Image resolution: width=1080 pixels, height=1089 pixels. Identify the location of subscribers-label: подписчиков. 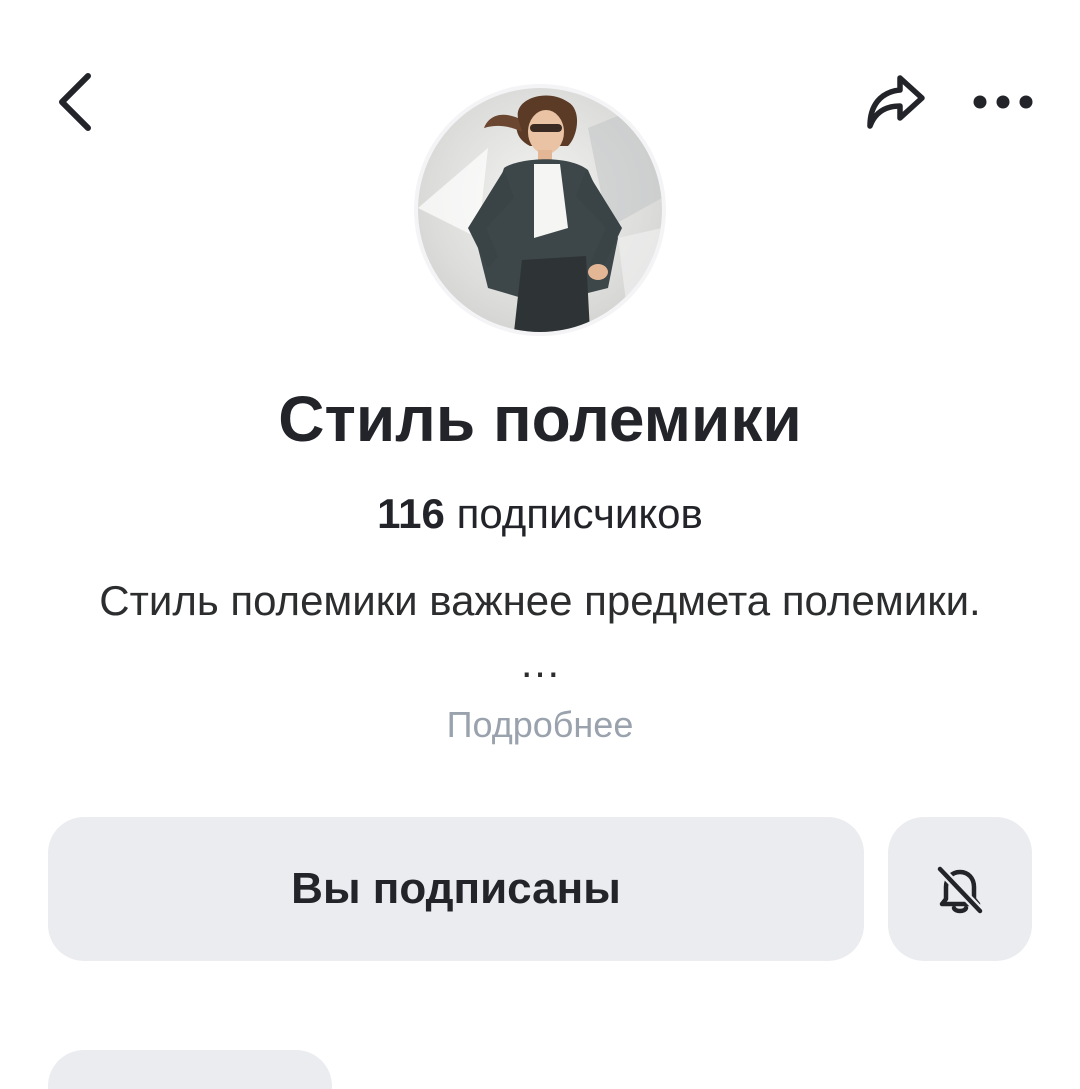
(579, 513).